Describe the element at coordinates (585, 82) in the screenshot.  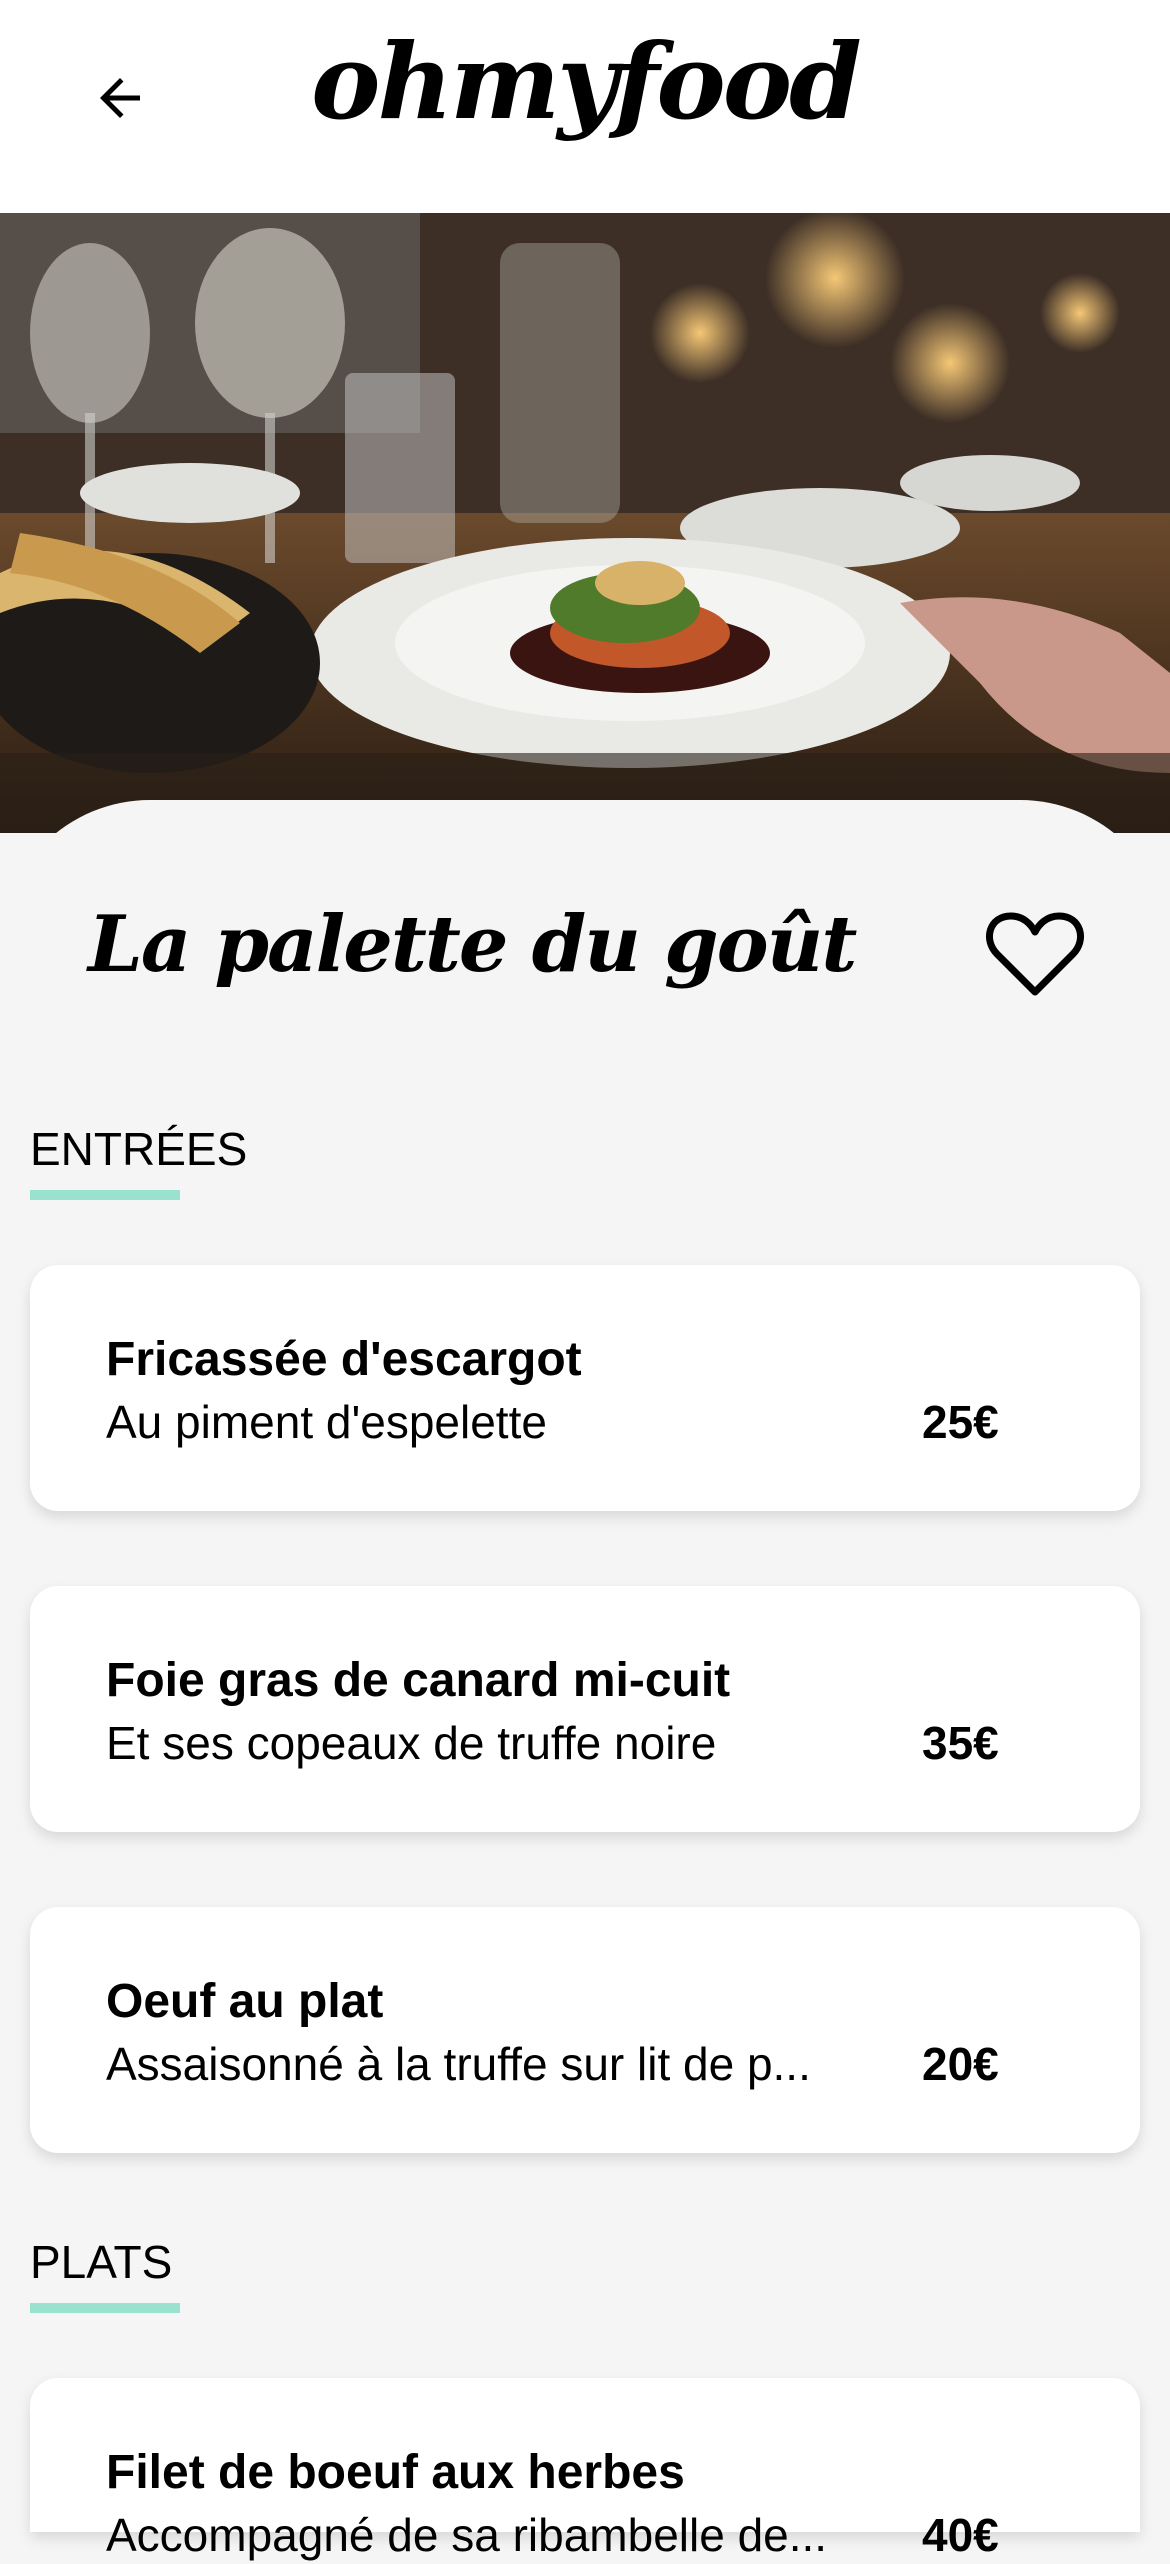
I see `app-logo: ohmyfood` at that location.